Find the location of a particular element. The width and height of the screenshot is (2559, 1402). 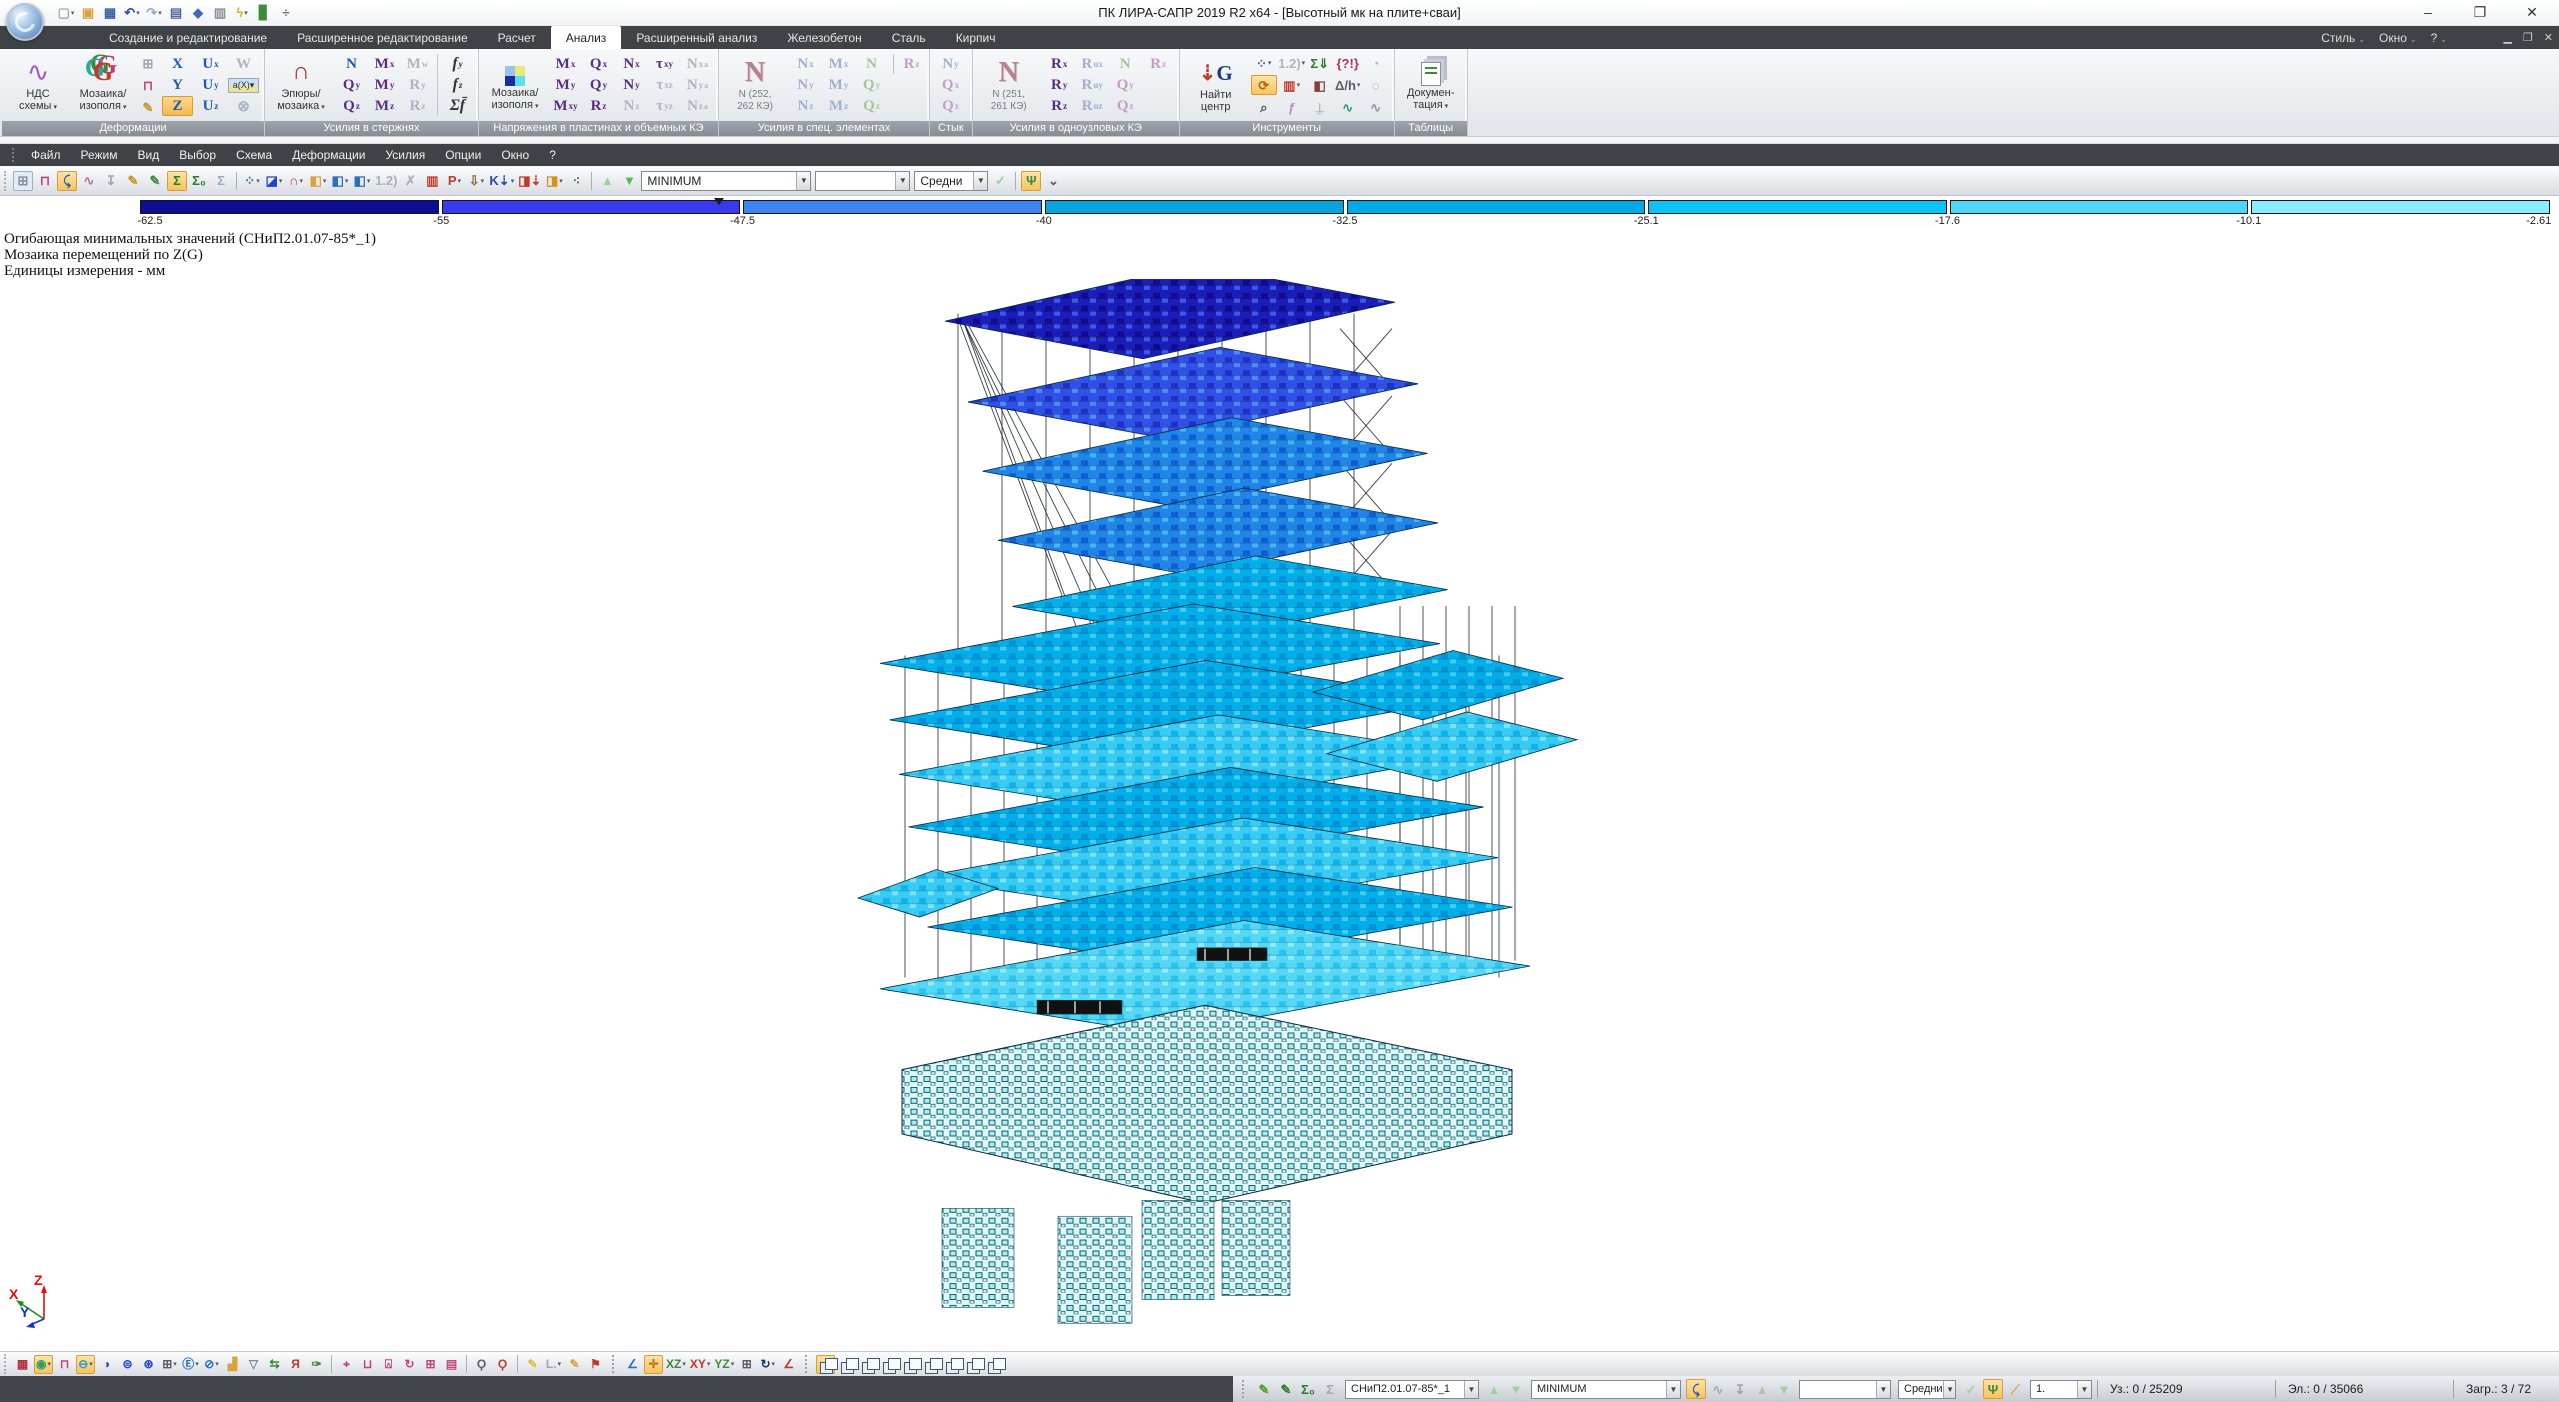

menu-item-1: Режим is located at coordinates (99, 155).